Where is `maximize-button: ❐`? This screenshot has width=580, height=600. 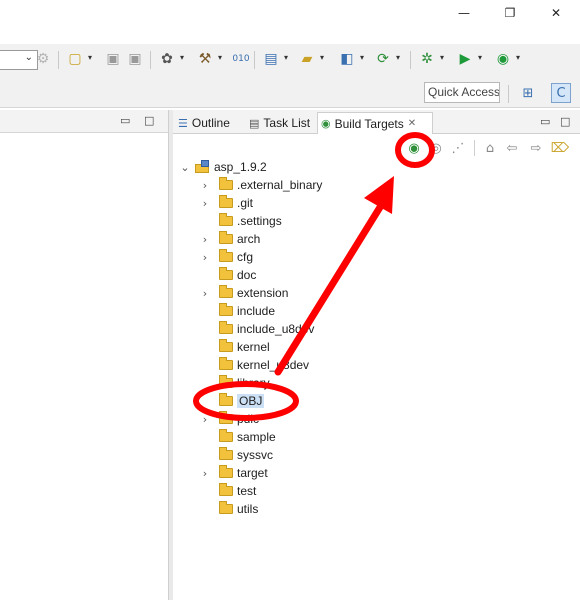
maximize-button: ❐ is located at coordinates (510, 13).